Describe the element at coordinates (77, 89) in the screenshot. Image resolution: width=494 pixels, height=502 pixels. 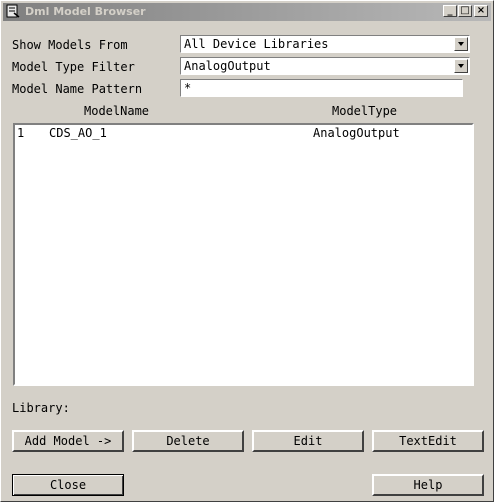
I see `name-pattern-label: Model Name Pattern` at that location.